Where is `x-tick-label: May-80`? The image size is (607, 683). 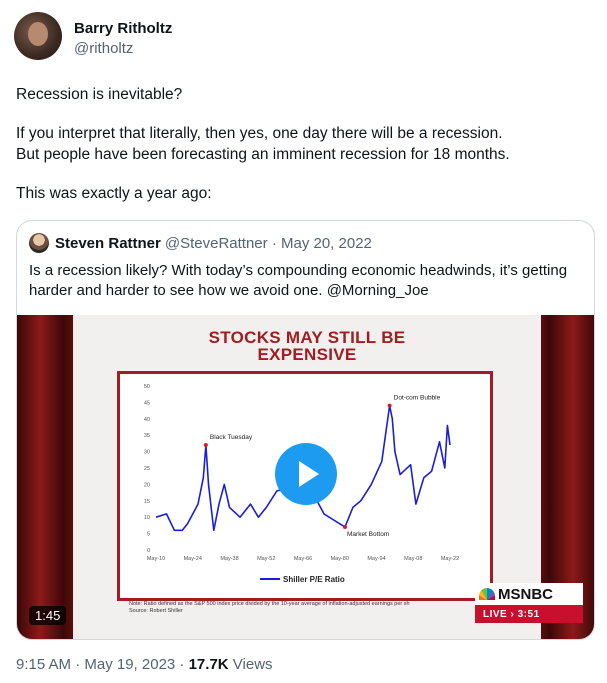 x-tick-label: May-80 is located at coordinates (340, 559).